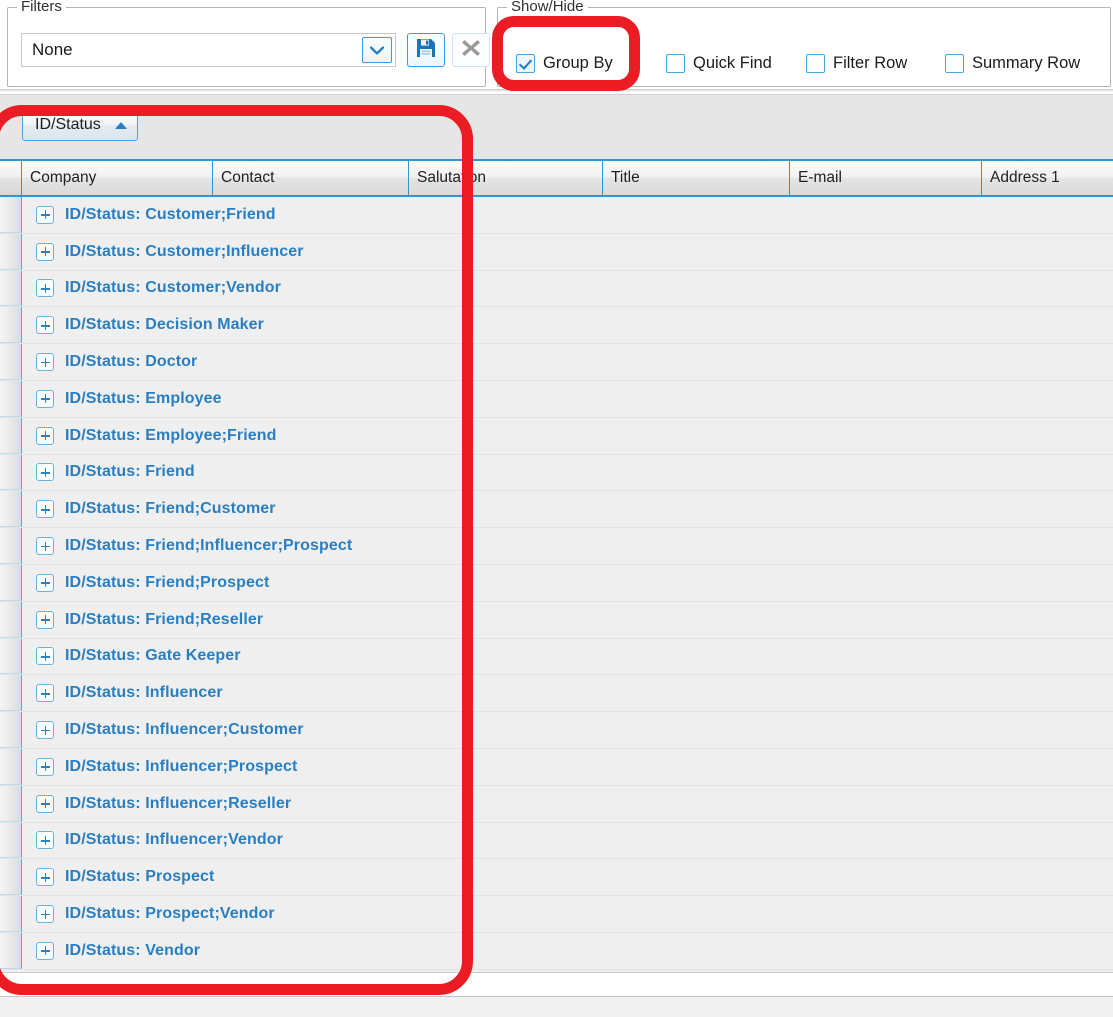  Describe the element at coordinates (675, 63) in the screenshot. I see `checkbox-box-quick-find` at that location.